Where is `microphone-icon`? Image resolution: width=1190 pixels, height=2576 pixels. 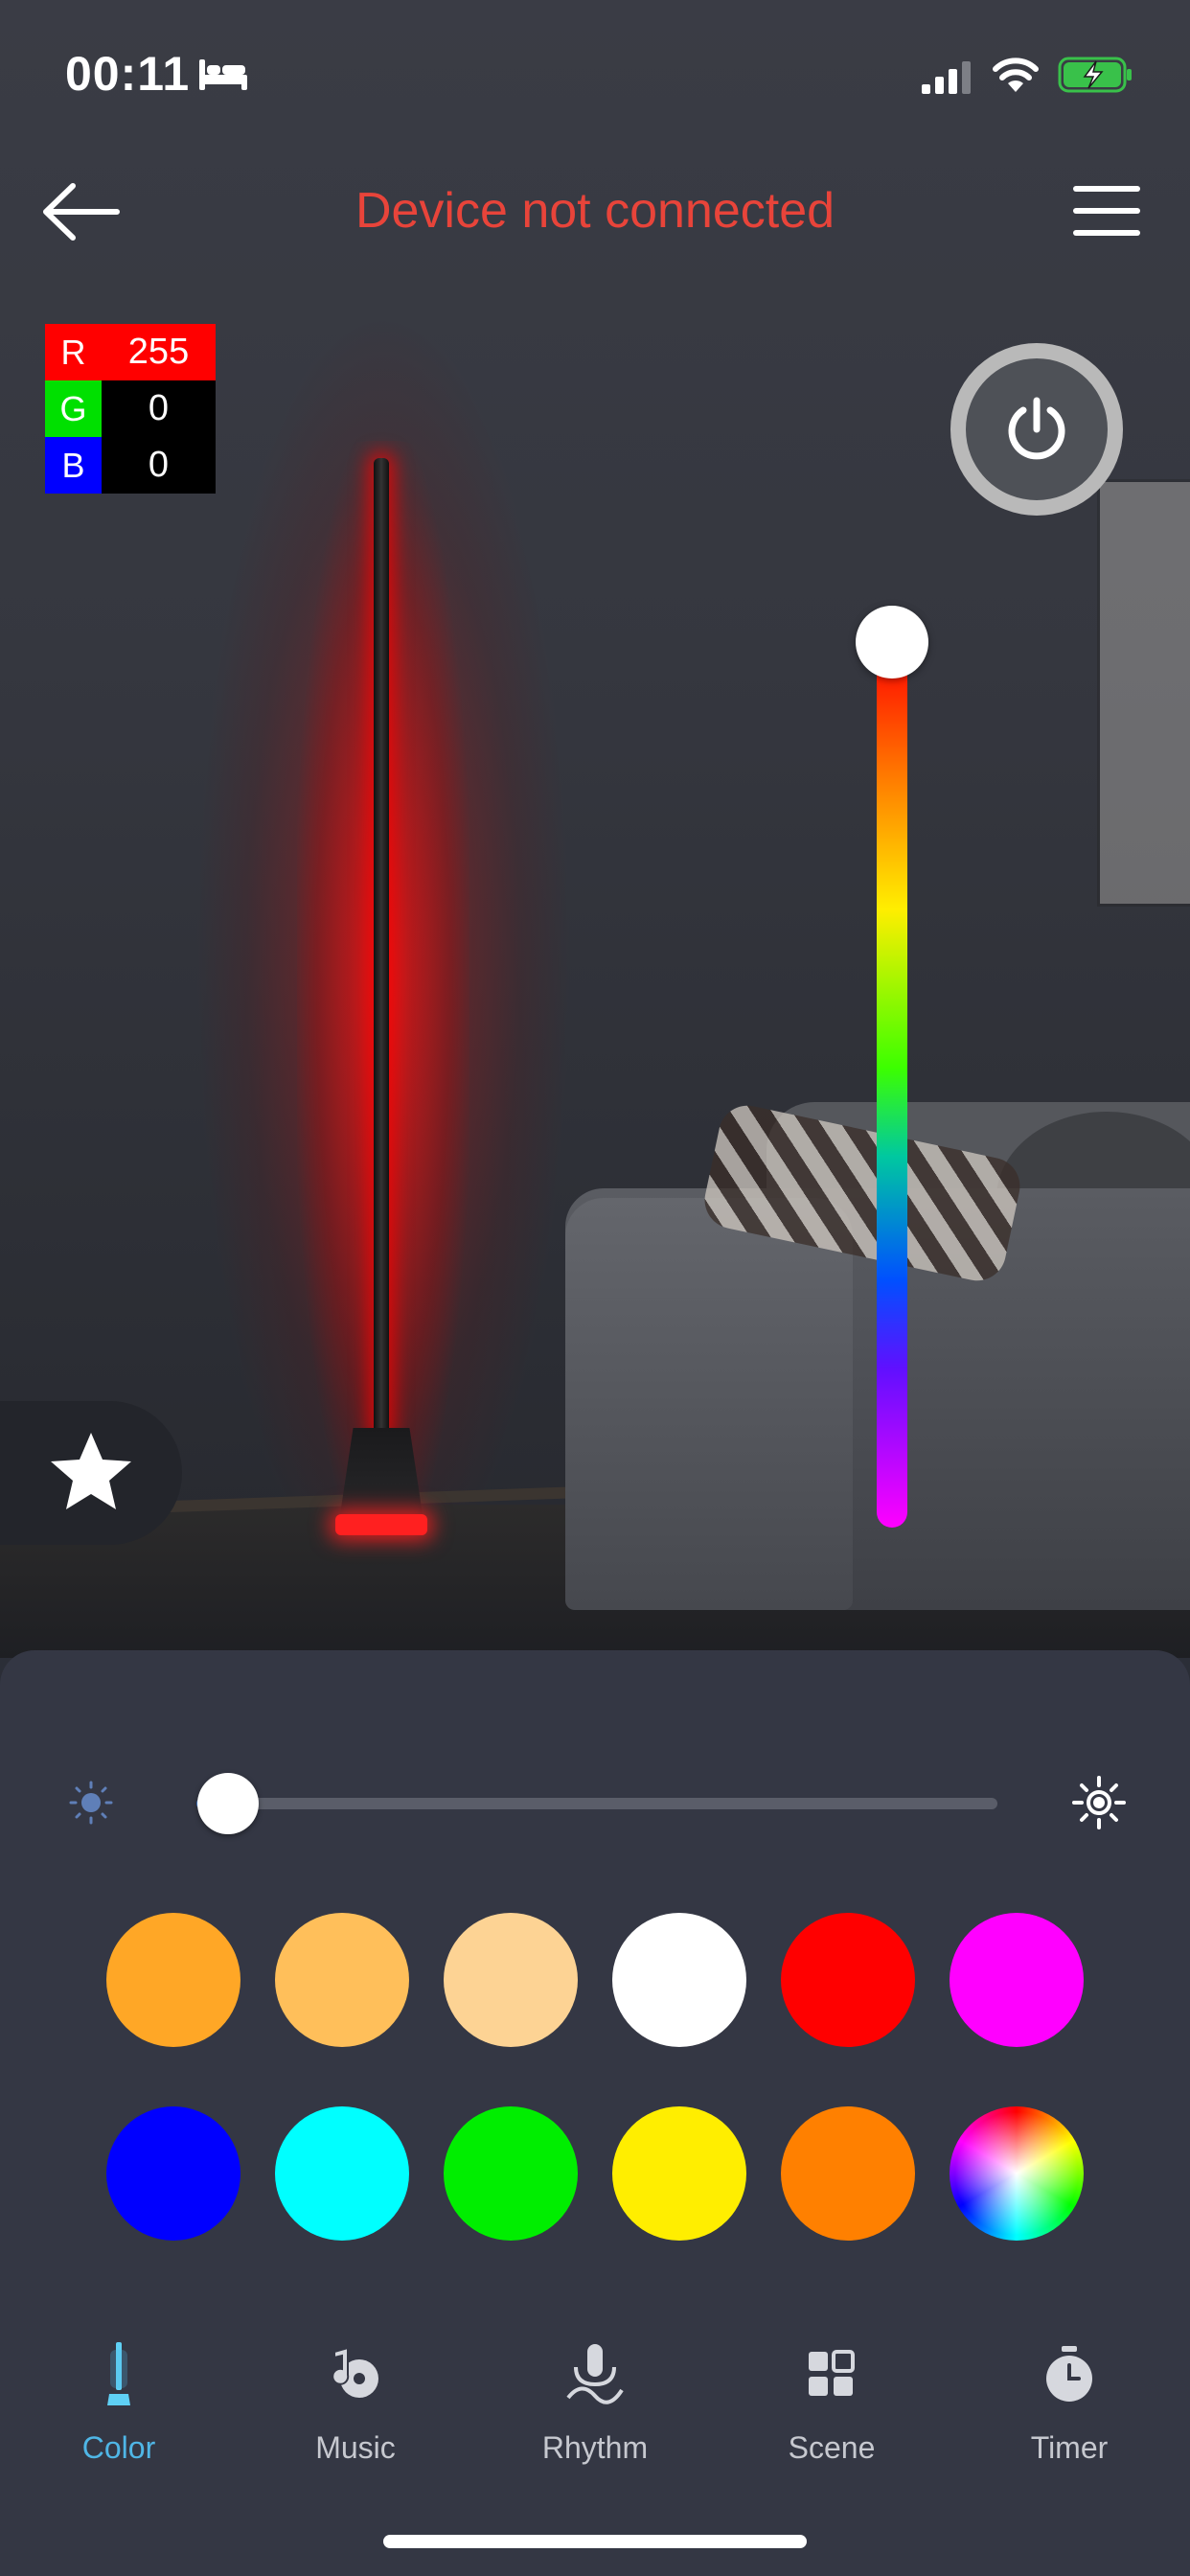 microphone-icon is located at coordinates (595, 2374).